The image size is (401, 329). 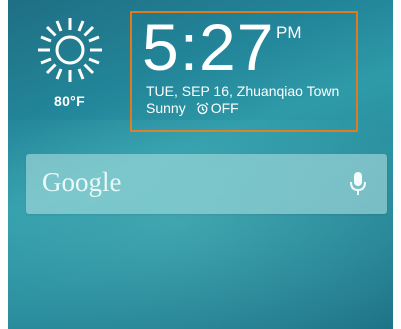 What do you see at coordinates (202, 108) in the screenshot?
I see `alarm-clock-icon` at bounding box center [202, 108].